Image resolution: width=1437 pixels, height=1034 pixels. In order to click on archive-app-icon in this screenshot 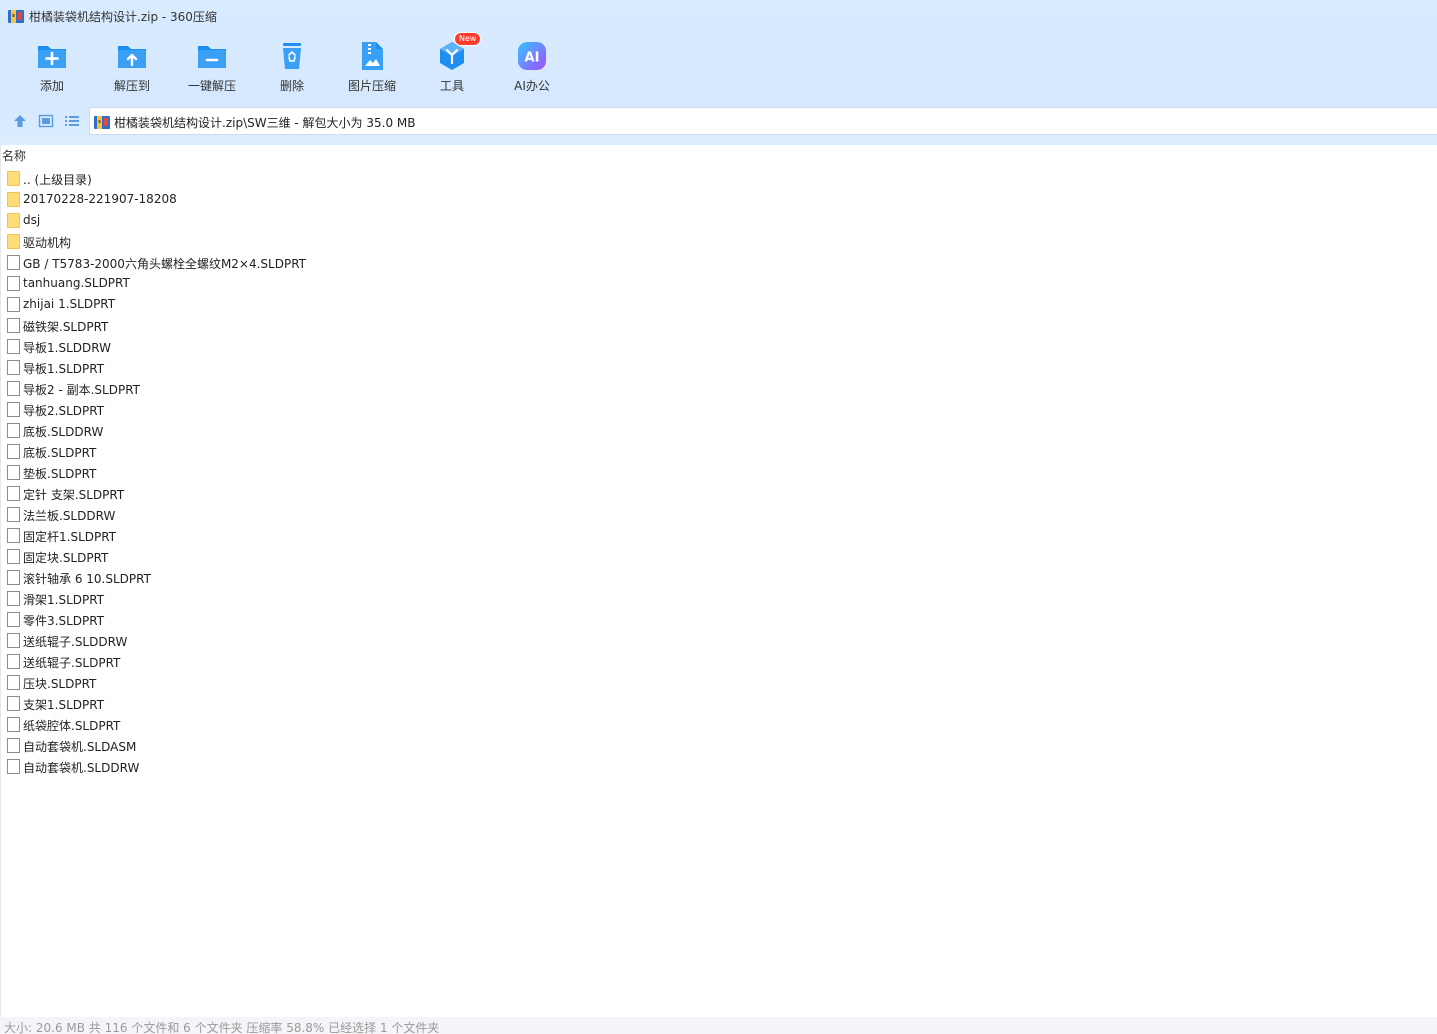, I will do `click(16, 16)`.